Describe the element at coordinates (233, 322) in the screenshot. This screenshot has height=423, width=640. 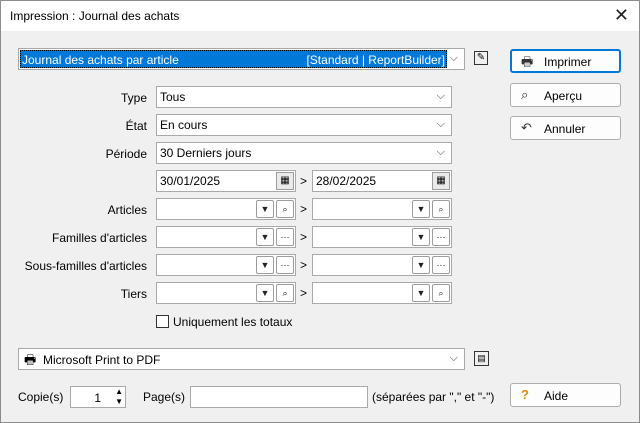
I see `totaux-checkbox-label: Uniquement les totaux` at that location.